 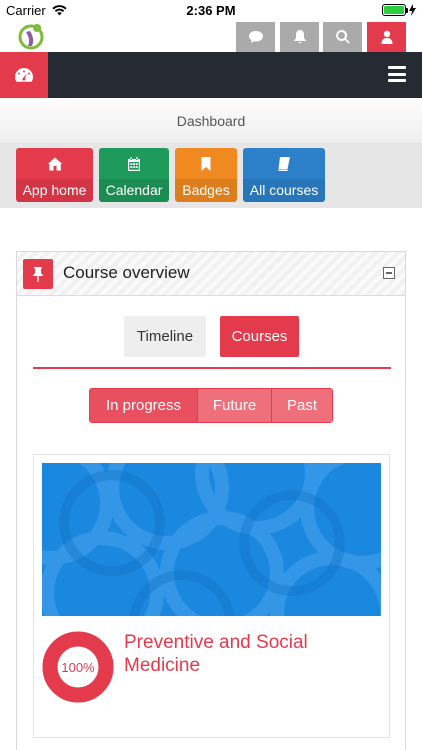 What do you see at coordinates (259, 336) in the screenshot?
I see `tab-courses: Courses` at bounding box center [259, 336].